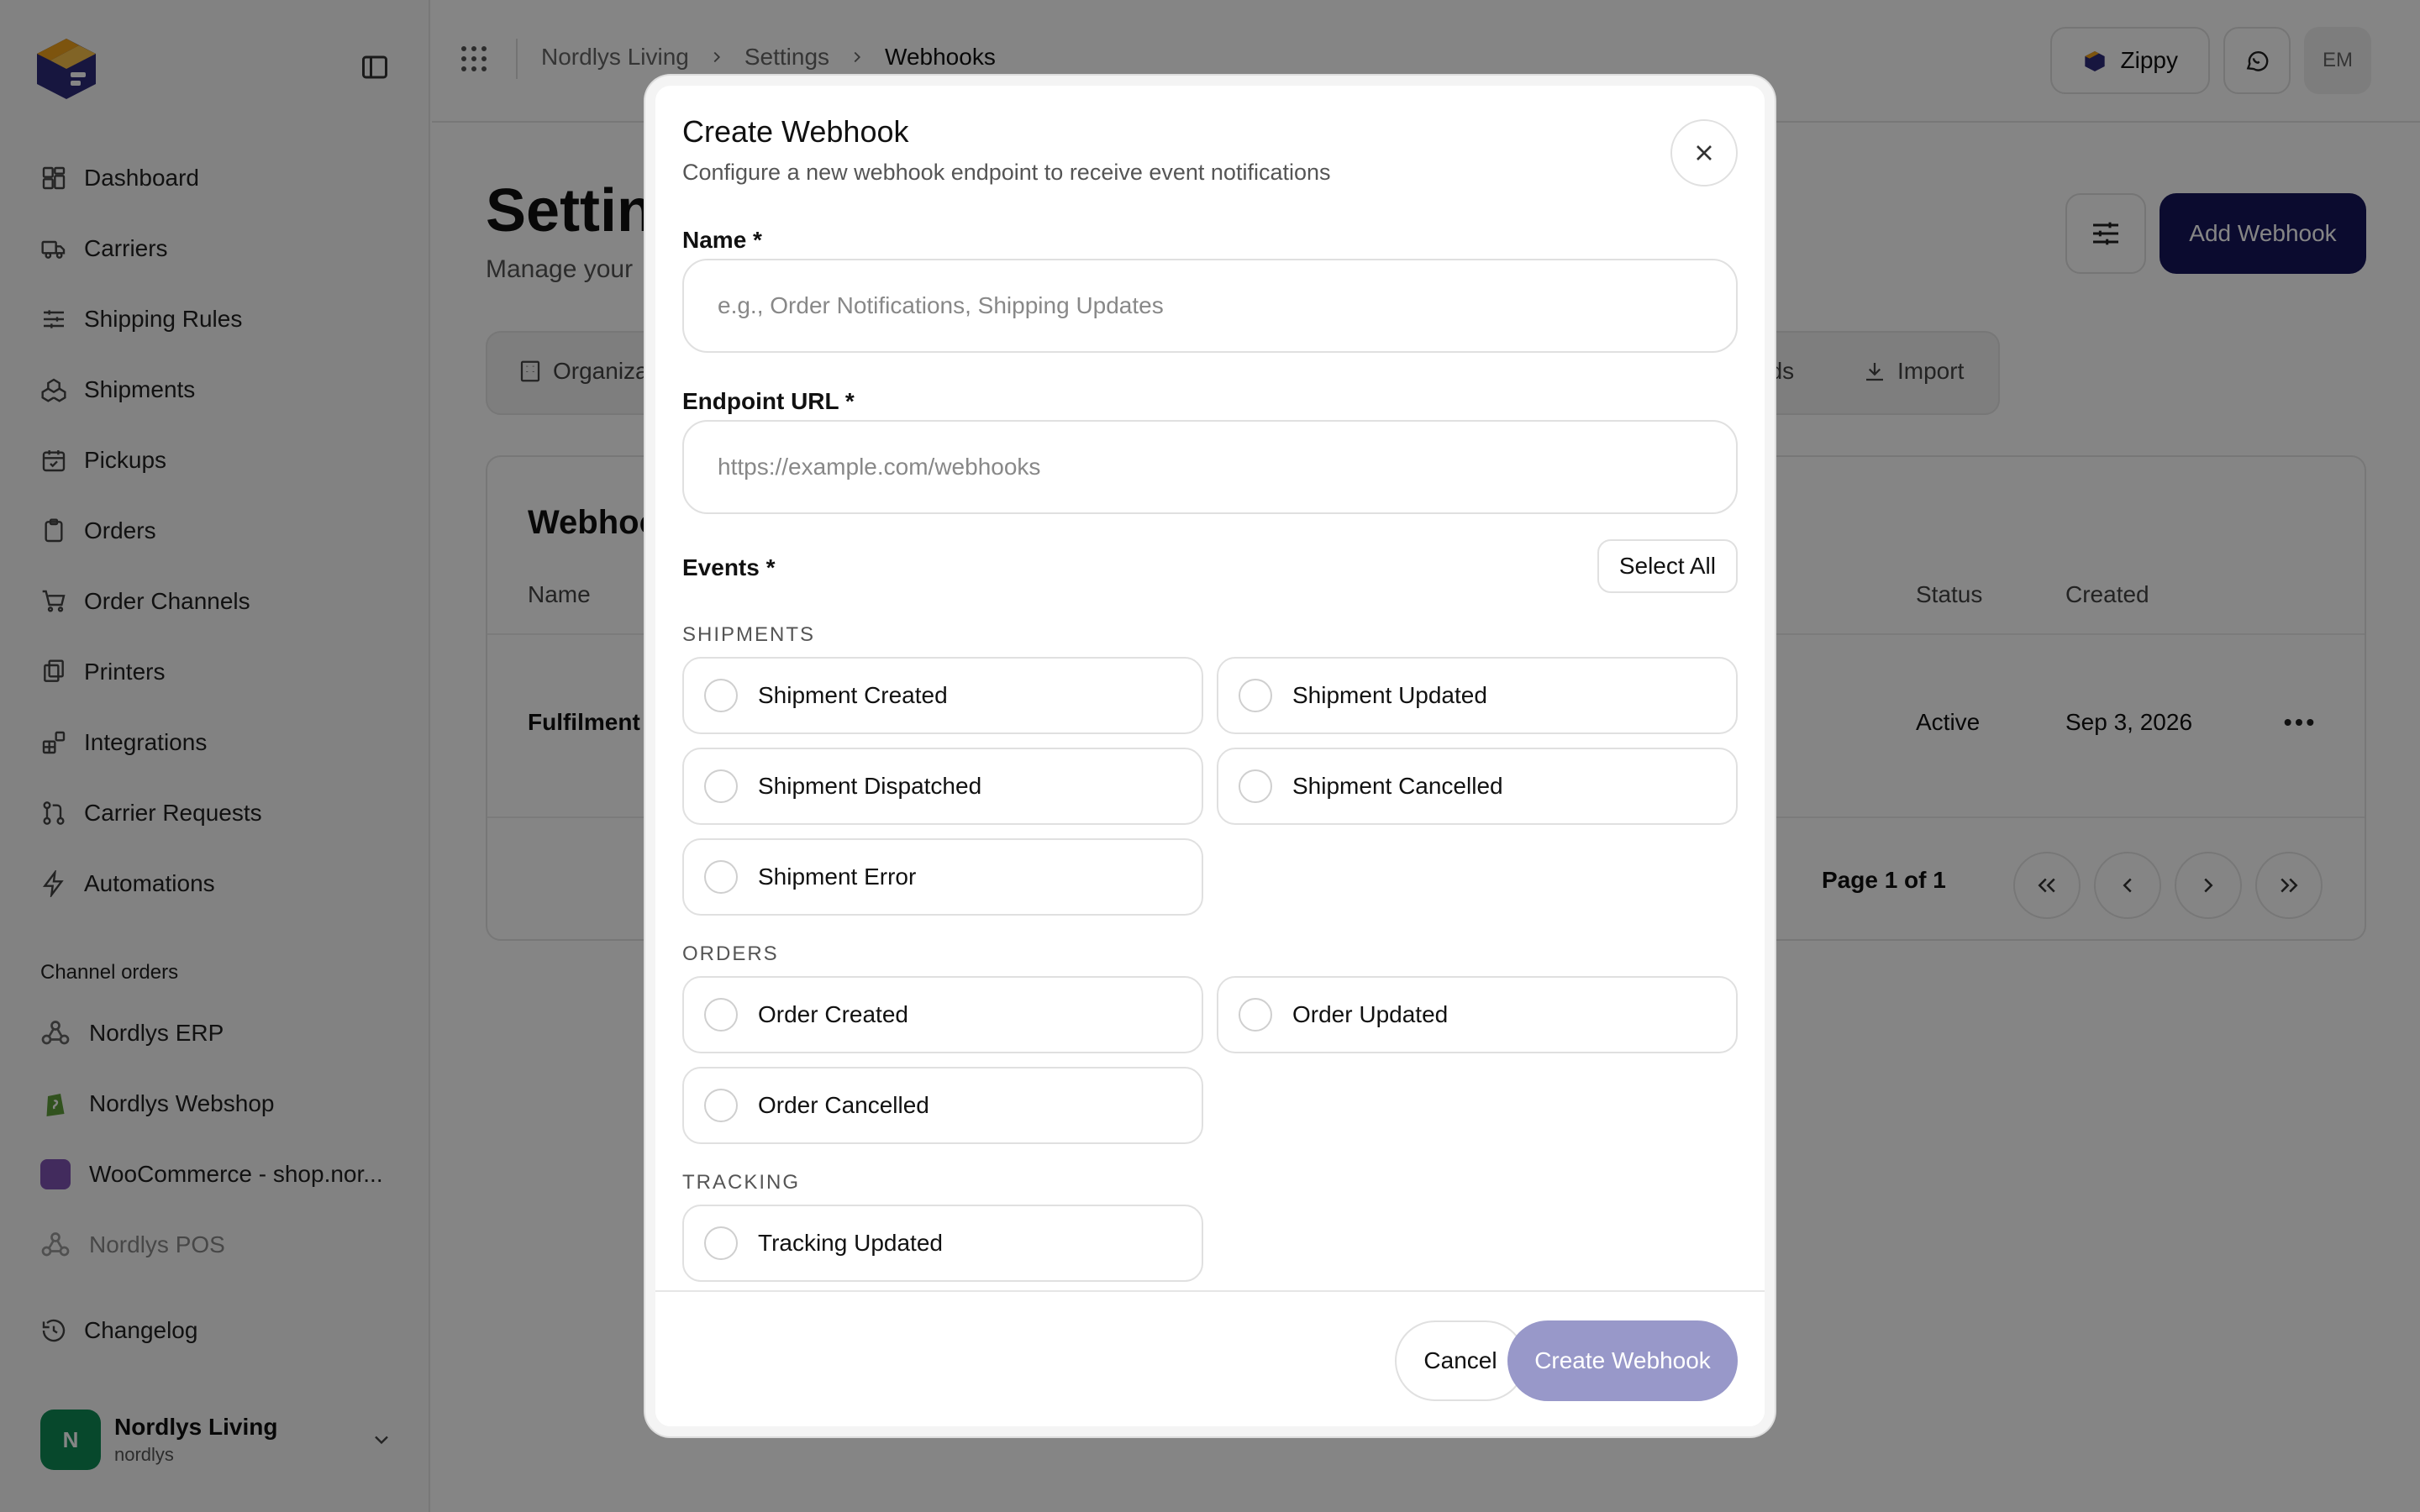 Image resolution: width=2420 pixels, height=1512 pixels. What do you see at coordinates (729, 567) in the screenshot?
I see `events-label: Events *` at bounding box center [729, 567].